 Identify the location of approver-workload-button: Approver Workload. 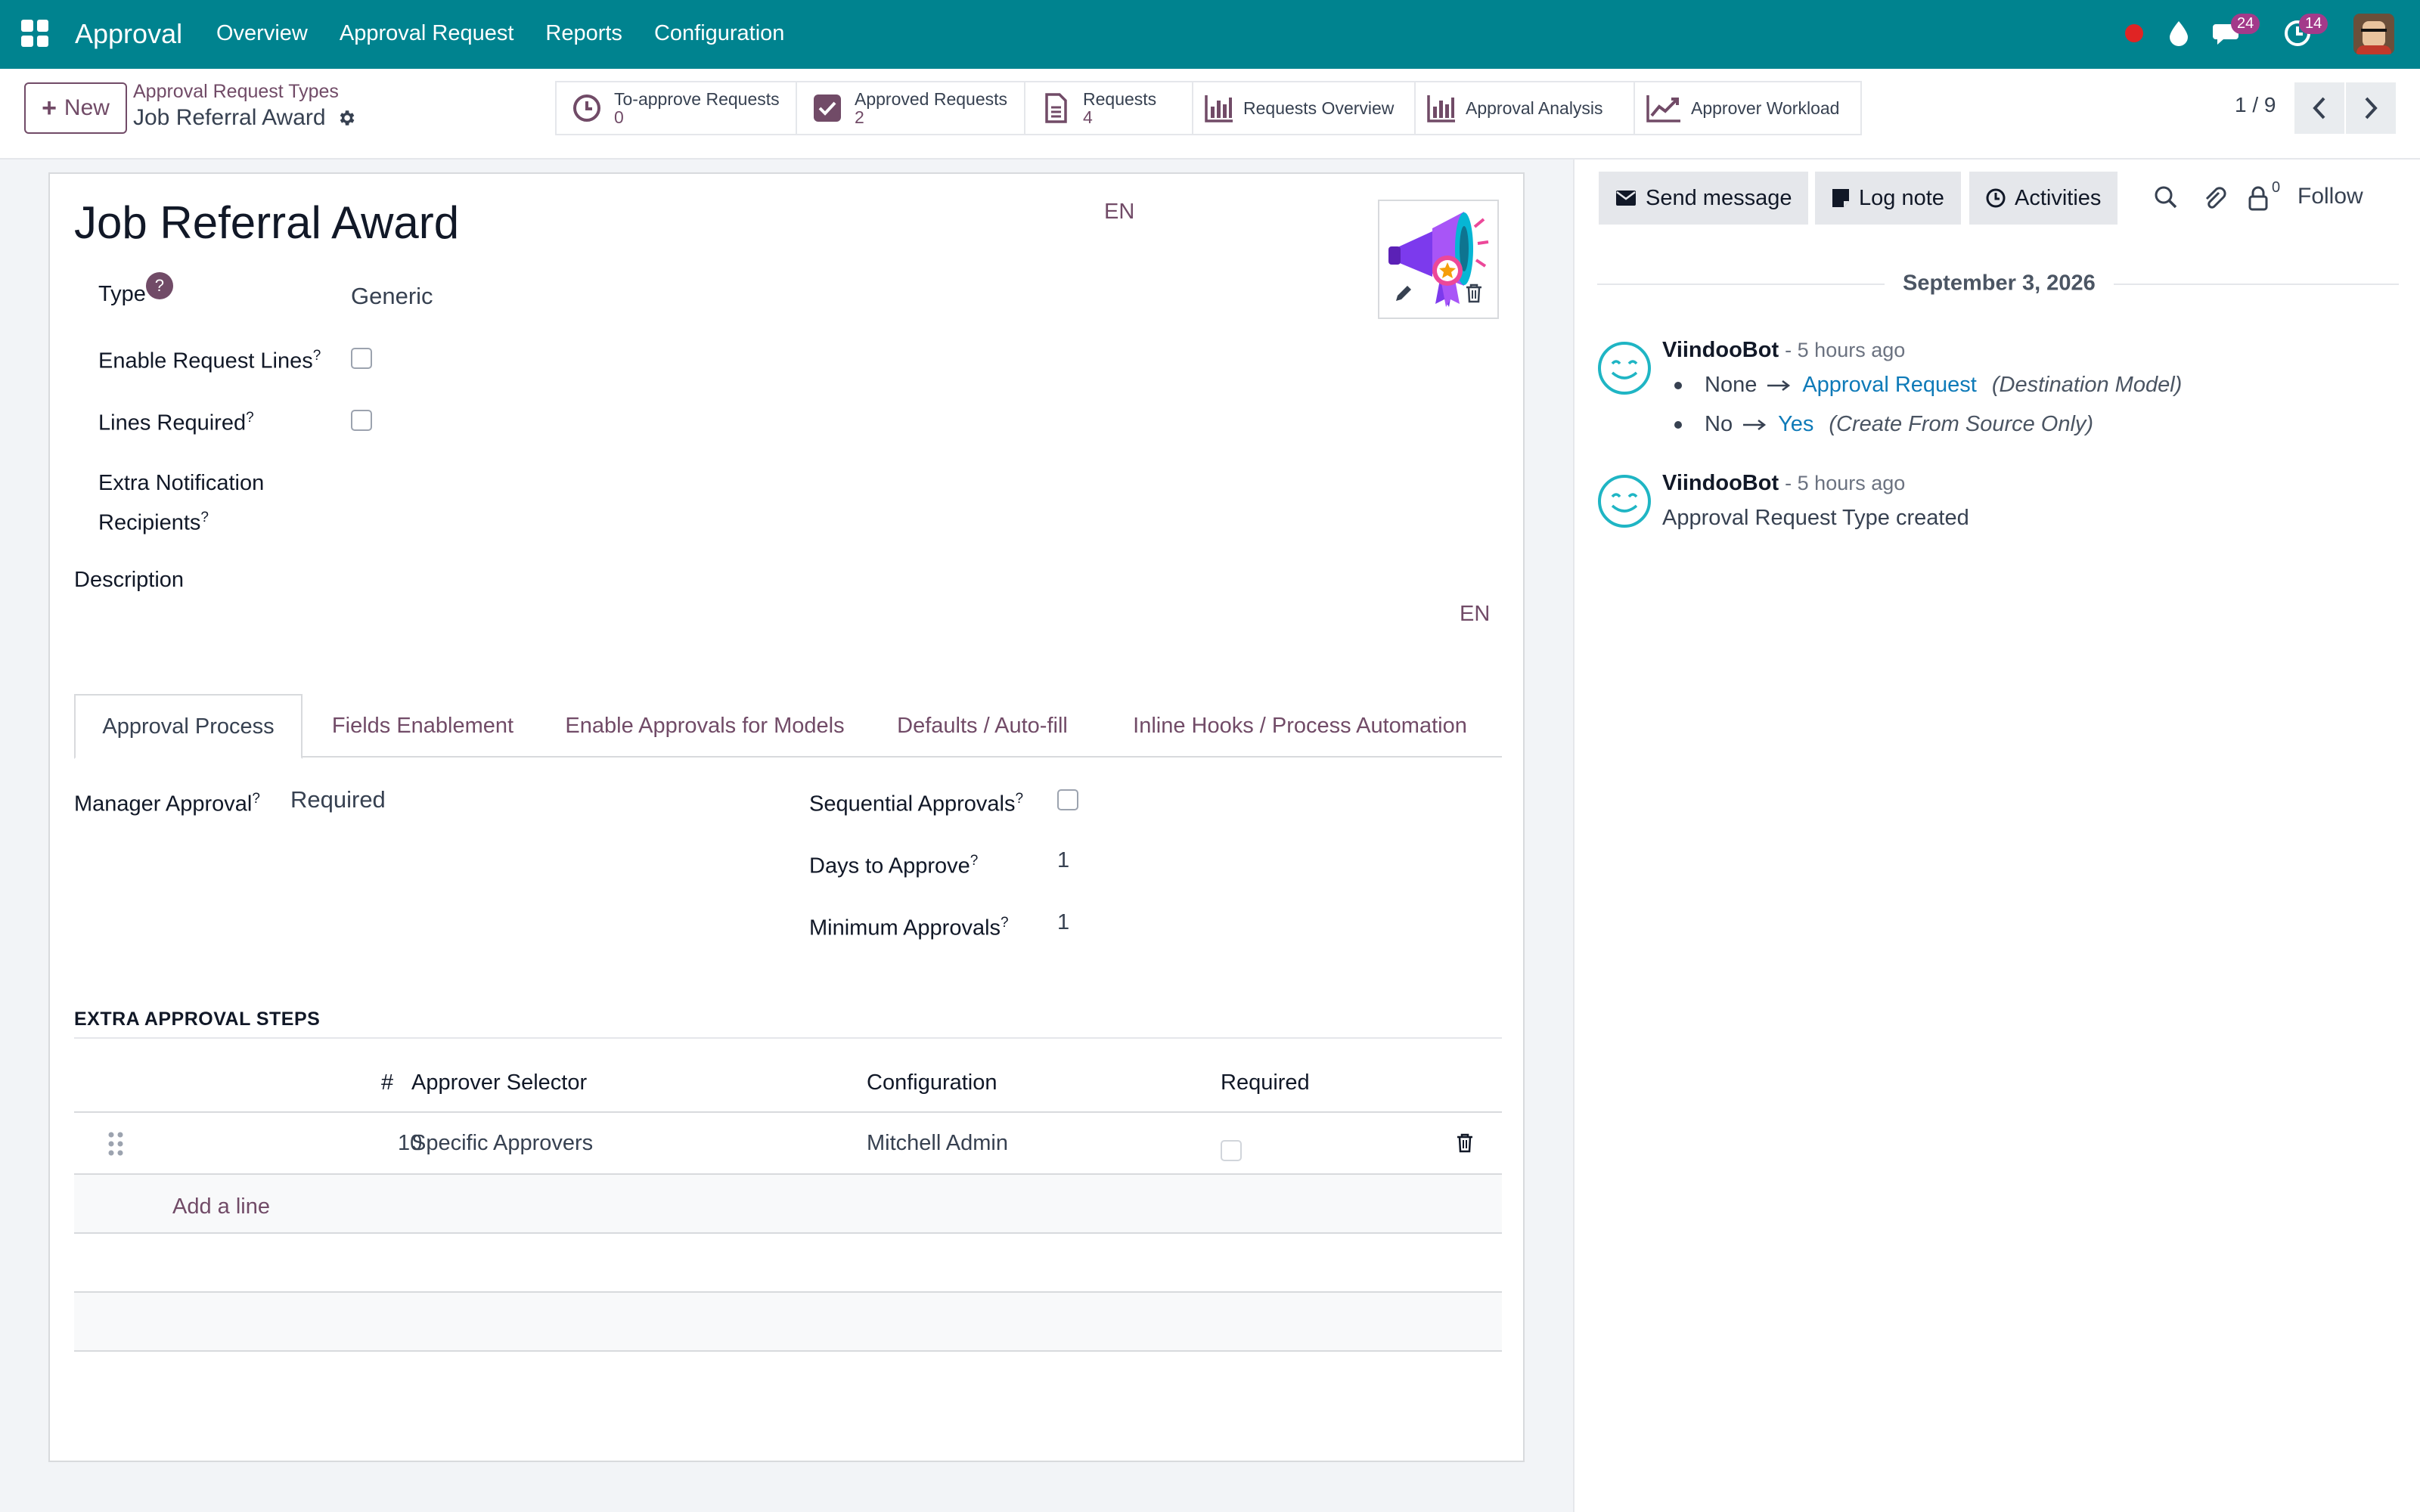
(1747, 108).